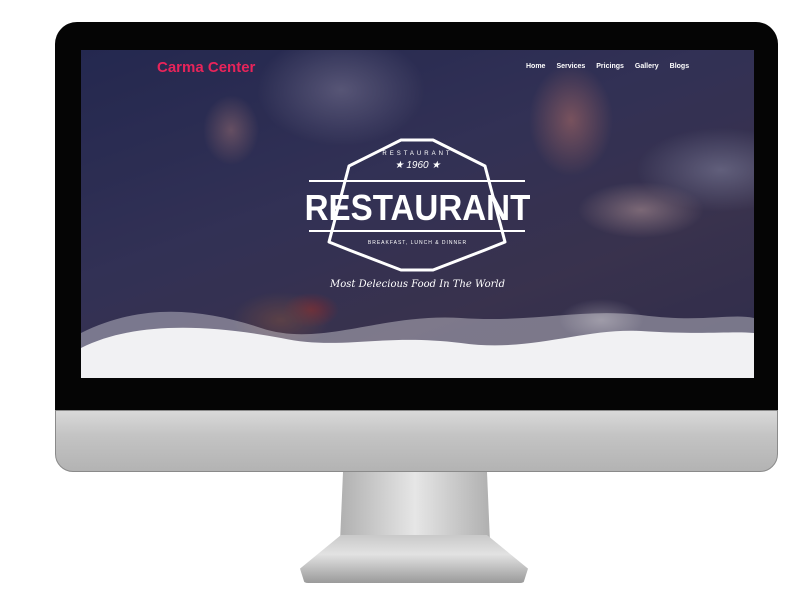 This screenshot has height=600, width=800. What do you see at coordinates (647, 66) in the screenshot?
I see `nav-gallery: Gallery` at bounding box center [647, 66].